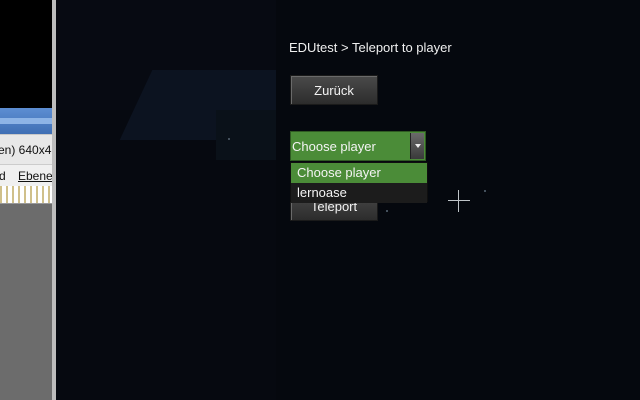 This screenshot has width=640, height=400. What do you see at coordinates (370, 47) in the screenshot?
I see `page-title: EDUtest > Teleport to player` at bounding box center [370, 47].